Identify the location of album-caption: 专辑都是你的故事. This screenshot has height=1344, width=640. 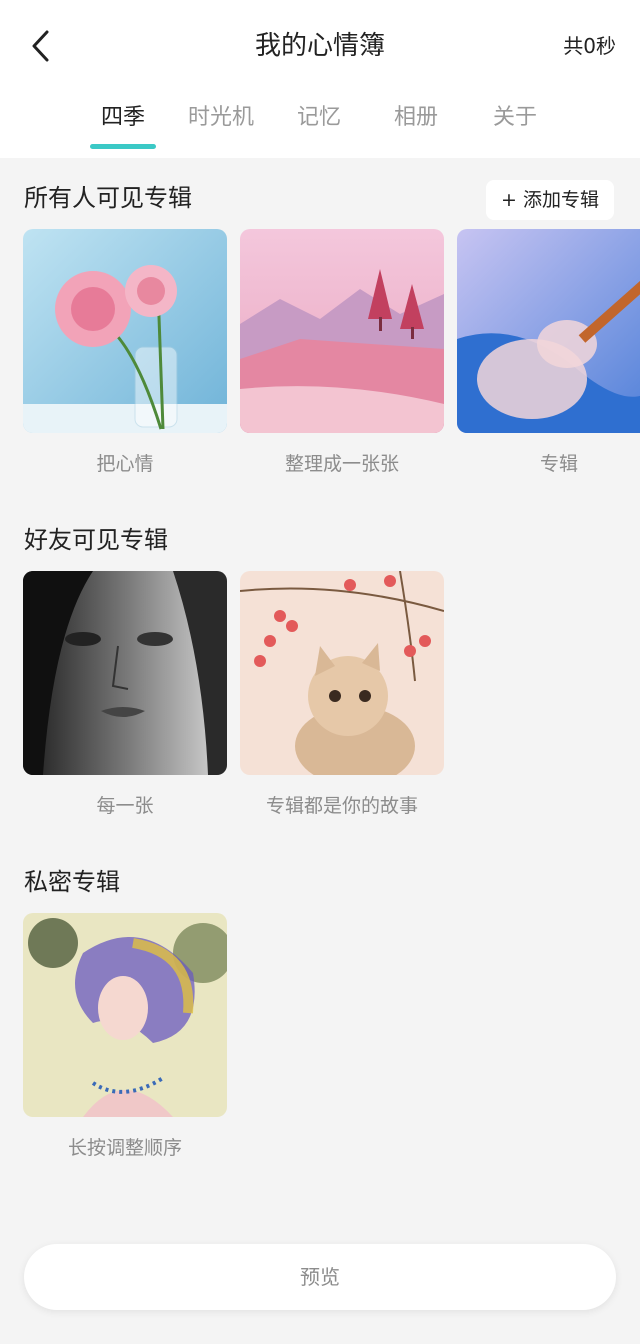
(341, 806).